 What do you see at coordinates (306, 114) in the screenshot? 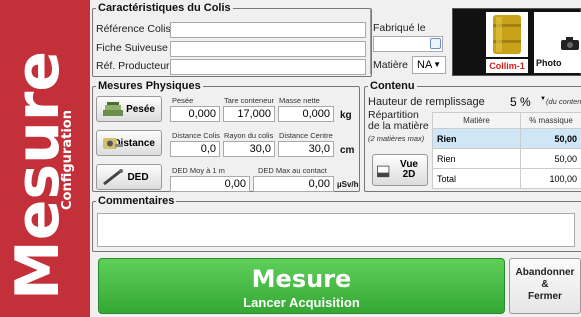
I see `masse-input: 0,000` at bounding box center [306, 114].